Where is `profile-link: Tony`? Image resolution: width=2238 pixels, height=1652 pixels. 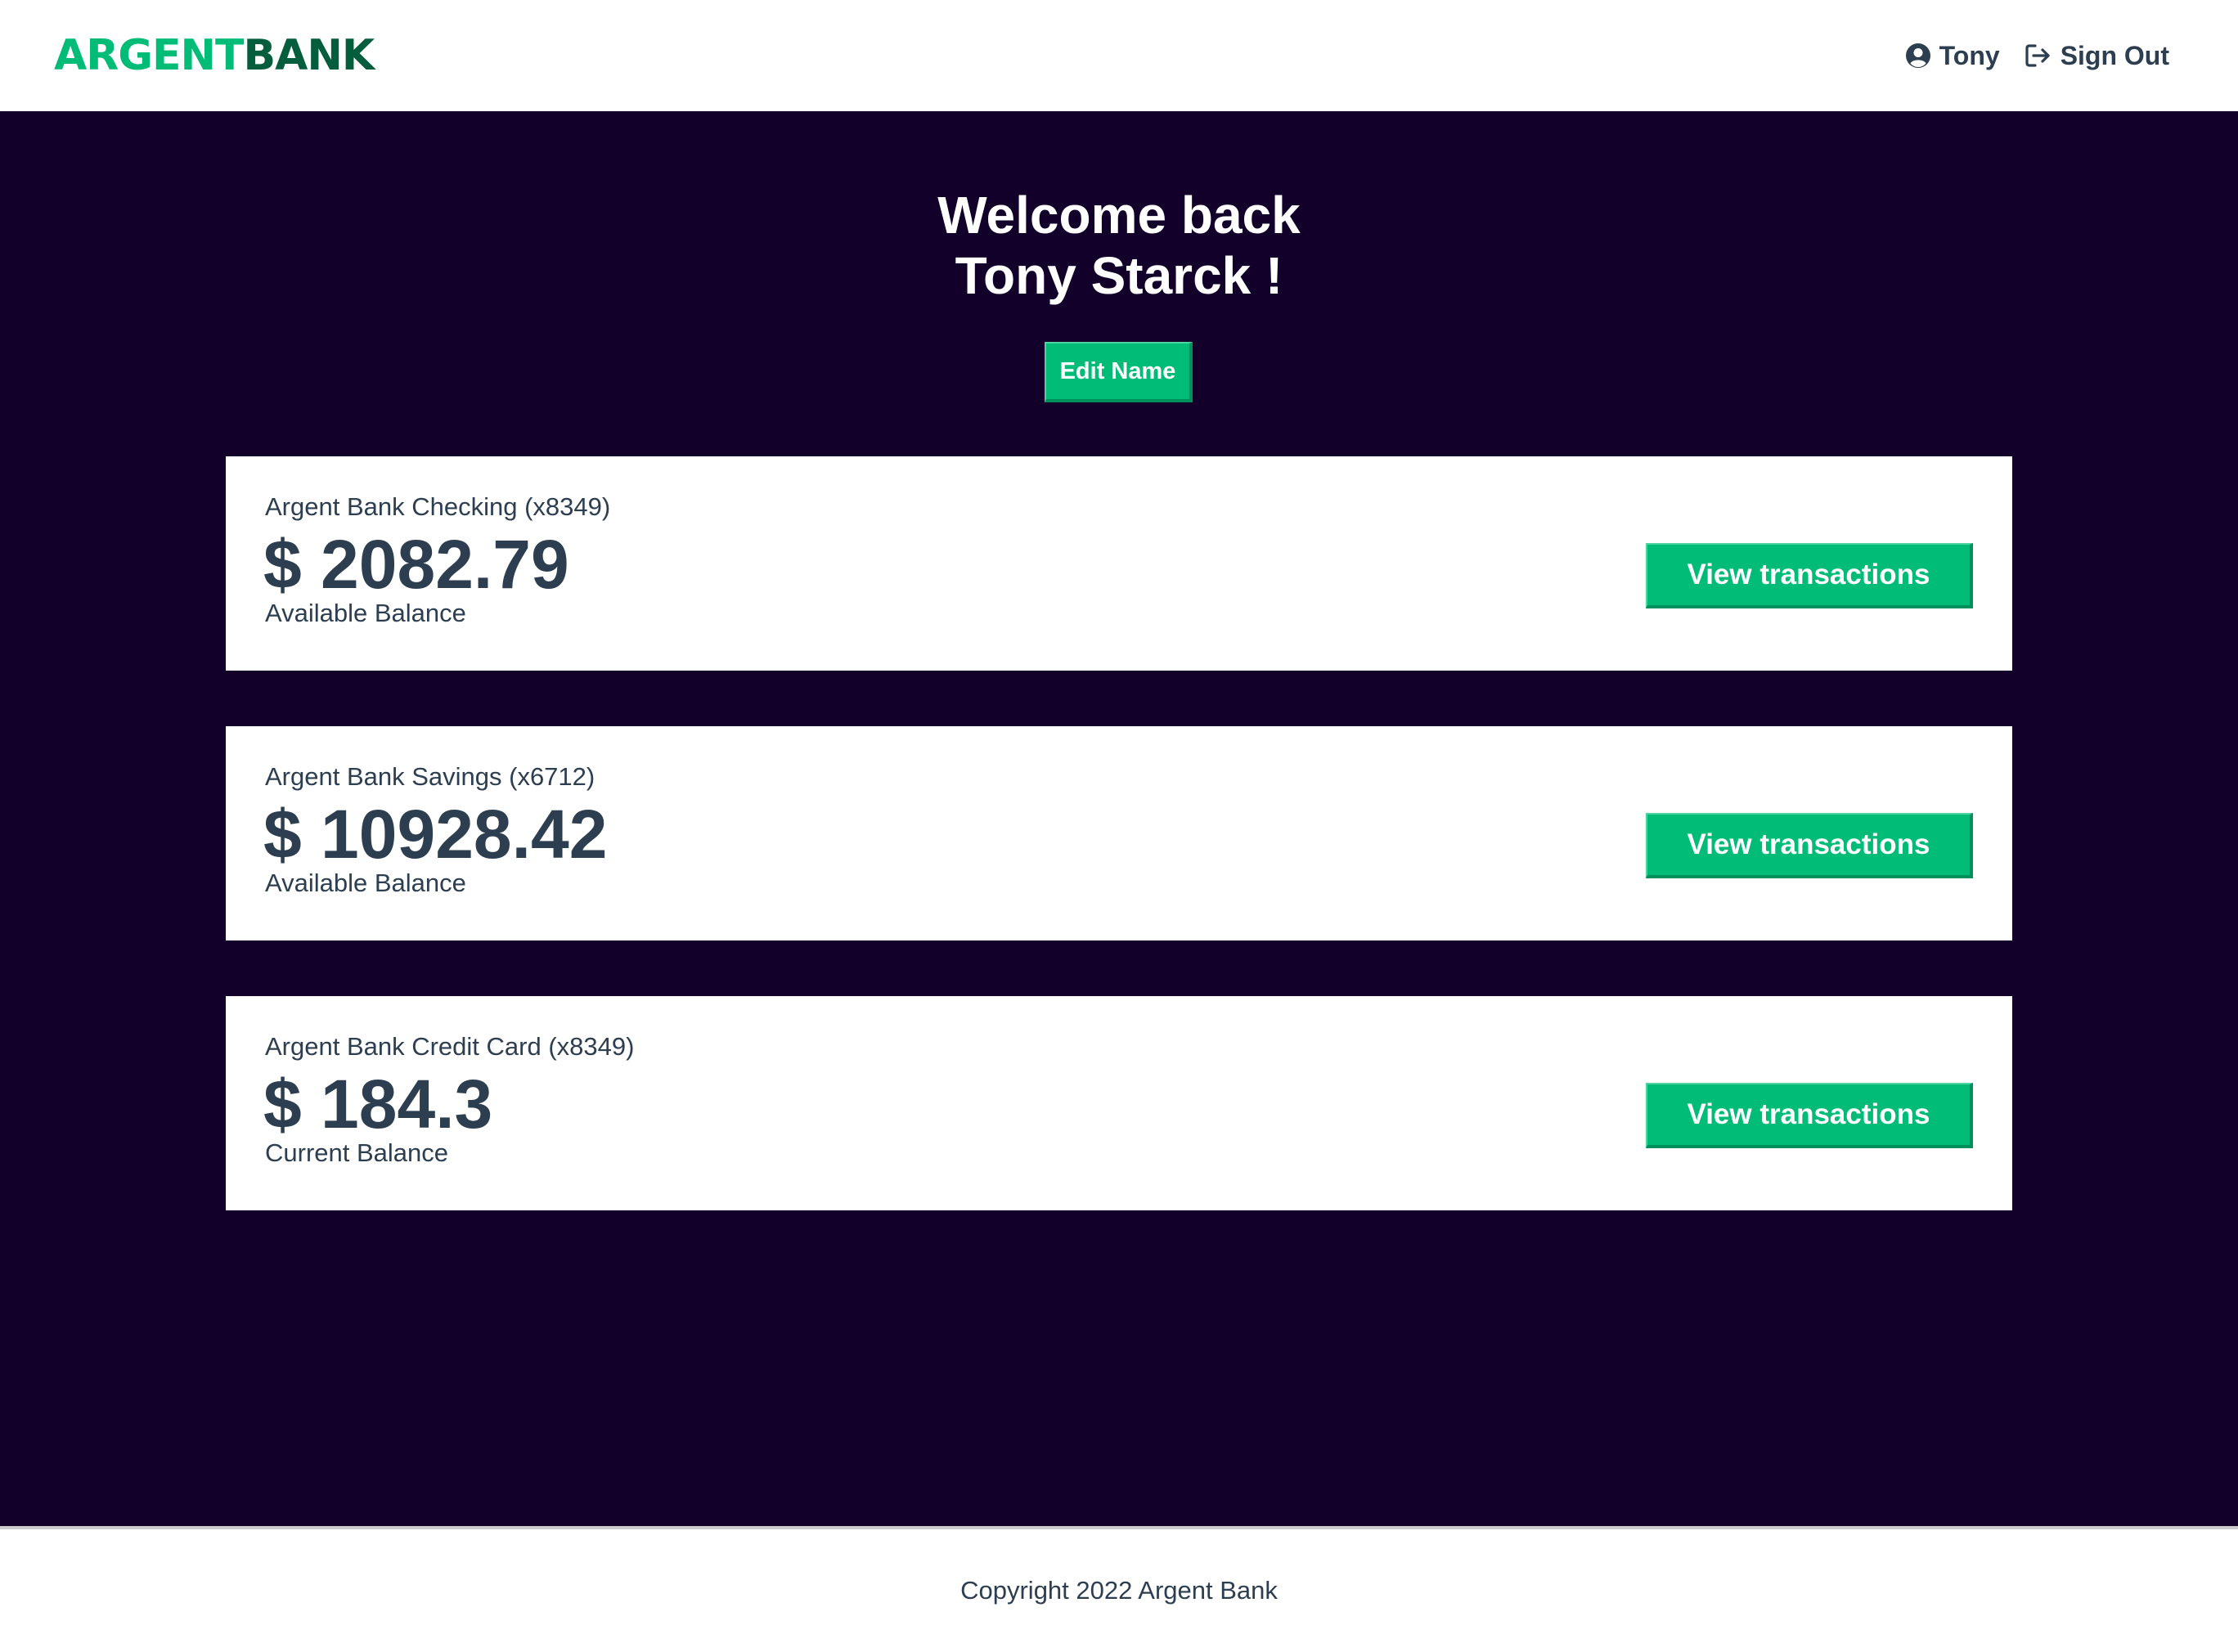
profile-link: Tony is located at coordinates (1952, 56).